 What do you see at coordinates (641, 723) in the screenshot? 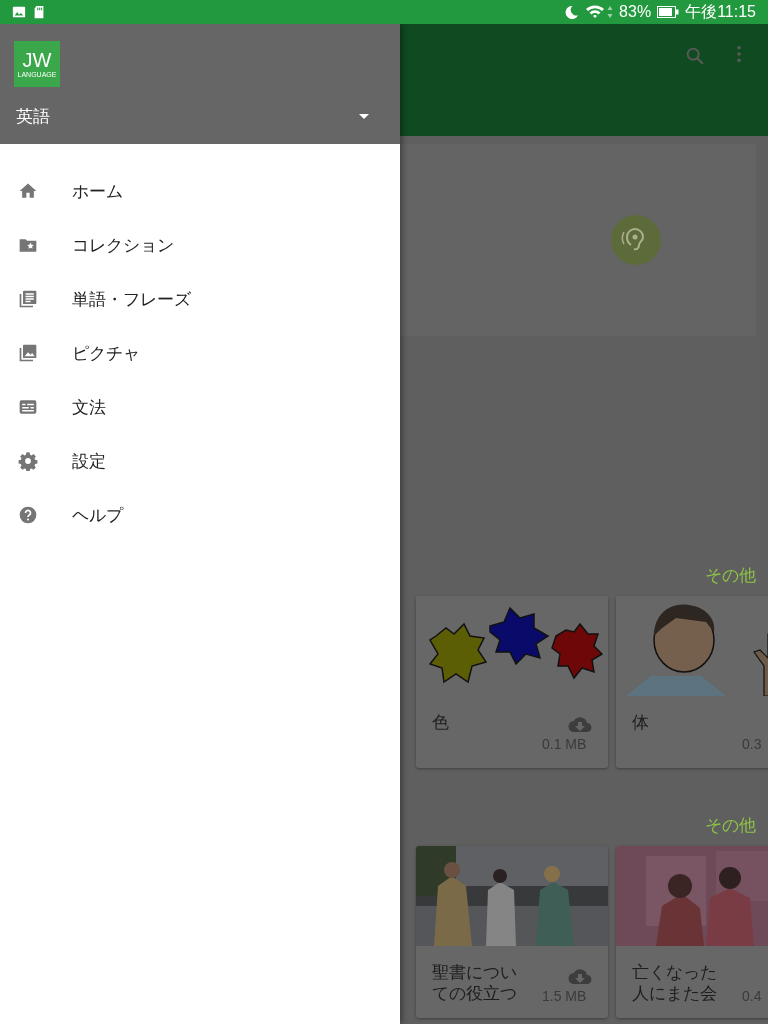
I see `card-title: 体` at bounding box center [641, 723].